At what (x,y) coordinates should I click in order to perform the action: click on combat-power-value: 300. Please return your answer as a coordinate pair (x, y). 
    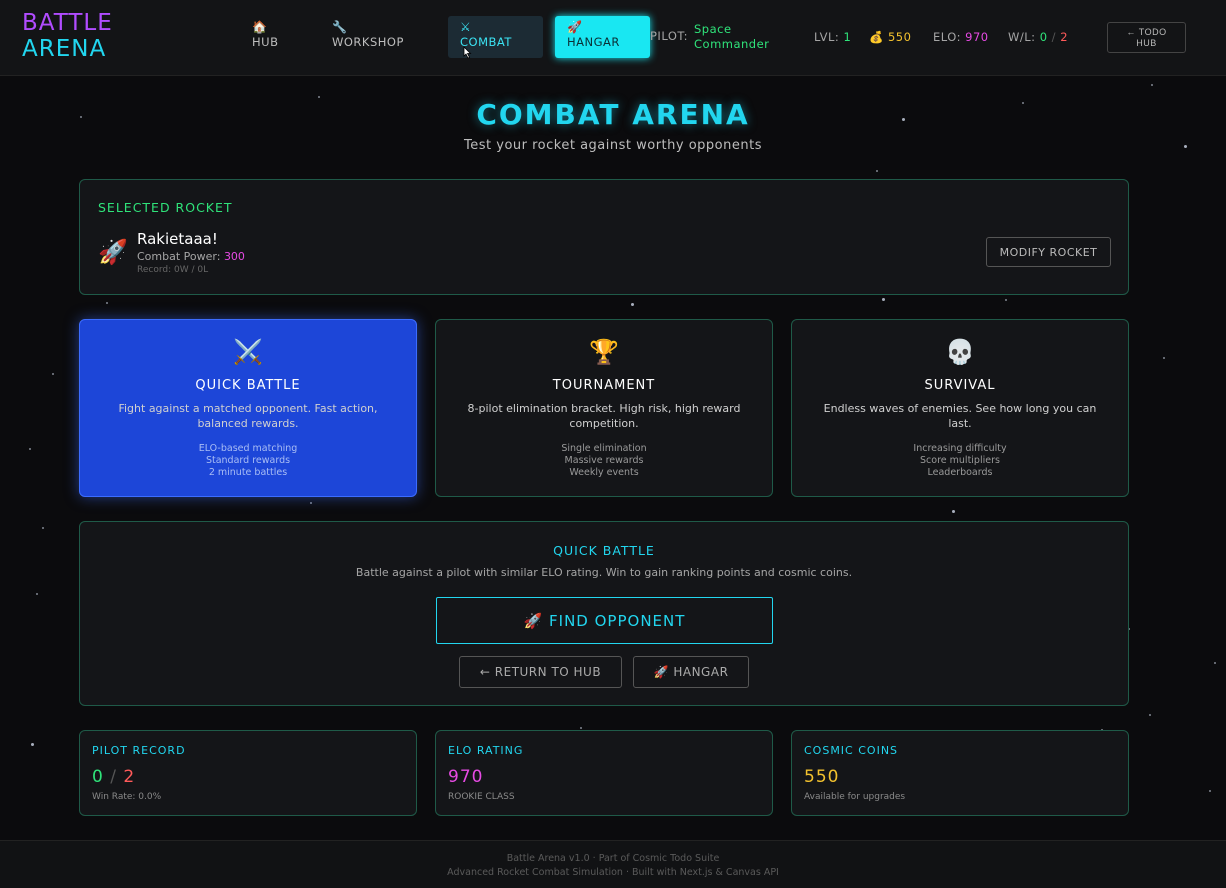
    Looking at the image, I should click on (234, 256).